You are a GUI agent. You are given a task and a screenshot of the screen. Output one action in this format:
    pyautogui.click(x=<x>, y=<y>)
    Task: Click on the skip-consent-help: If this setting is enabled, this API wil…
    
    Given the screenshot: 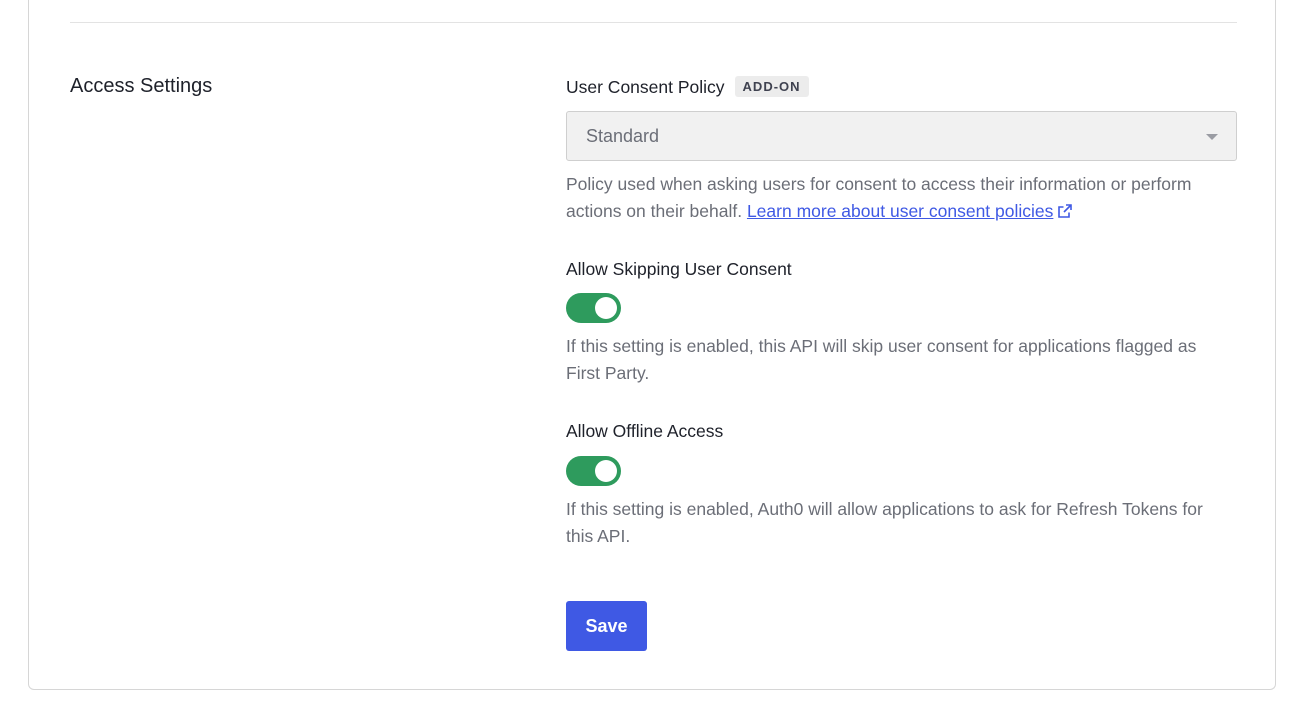 What is the action you would take?
    pyautogui.click(x=881, y=359)
    